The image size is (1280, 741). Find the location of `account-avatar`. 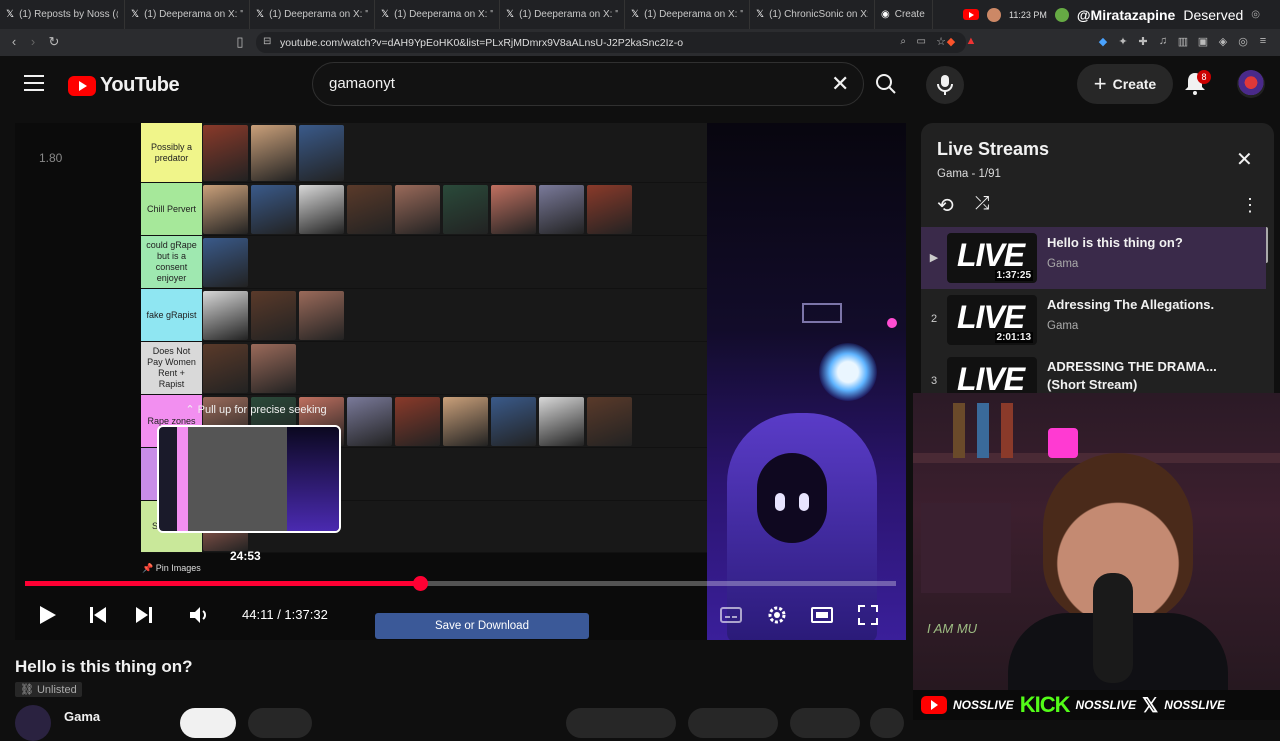

account-avatar is located at coordinates (1251, 84).